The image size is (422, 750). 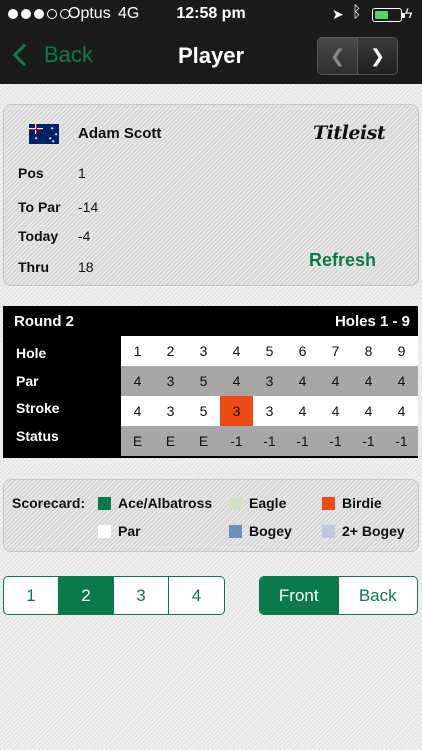 I want to click on back-nine-tab: Back, so click(x=378, y=595).